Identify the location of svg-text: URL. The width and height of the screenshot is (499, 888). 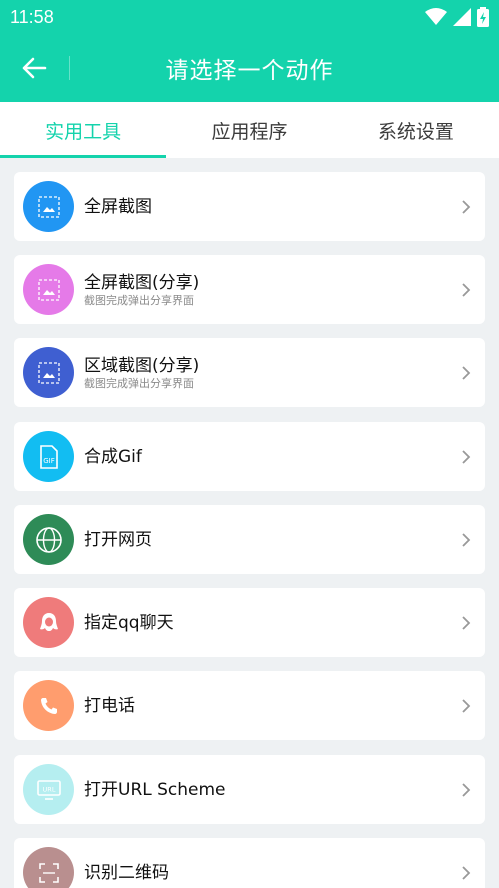
(48, 789).